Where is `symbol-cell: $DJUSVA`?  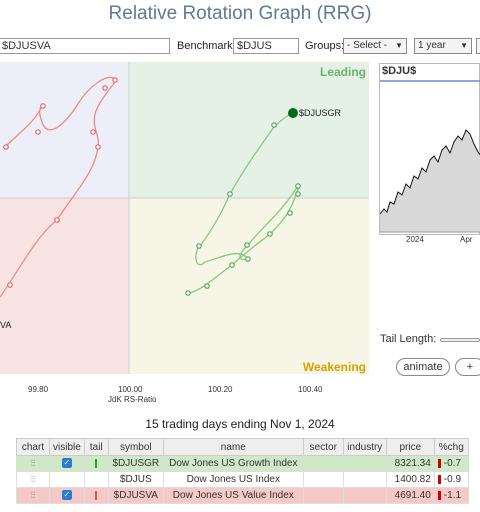
symbol-cell: $DJUSVA is located at coordinates (135, 495).